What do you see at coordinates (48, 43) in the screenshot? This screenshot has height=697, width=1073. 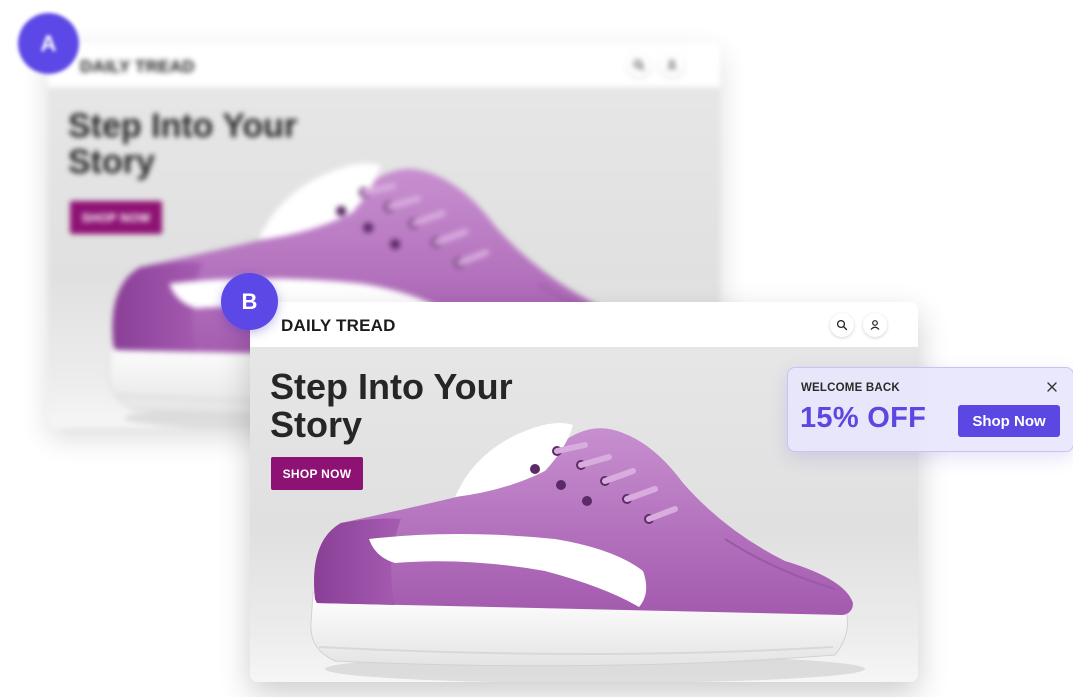 I see `variant-a-badge: A` at bounding box center [48, 43].